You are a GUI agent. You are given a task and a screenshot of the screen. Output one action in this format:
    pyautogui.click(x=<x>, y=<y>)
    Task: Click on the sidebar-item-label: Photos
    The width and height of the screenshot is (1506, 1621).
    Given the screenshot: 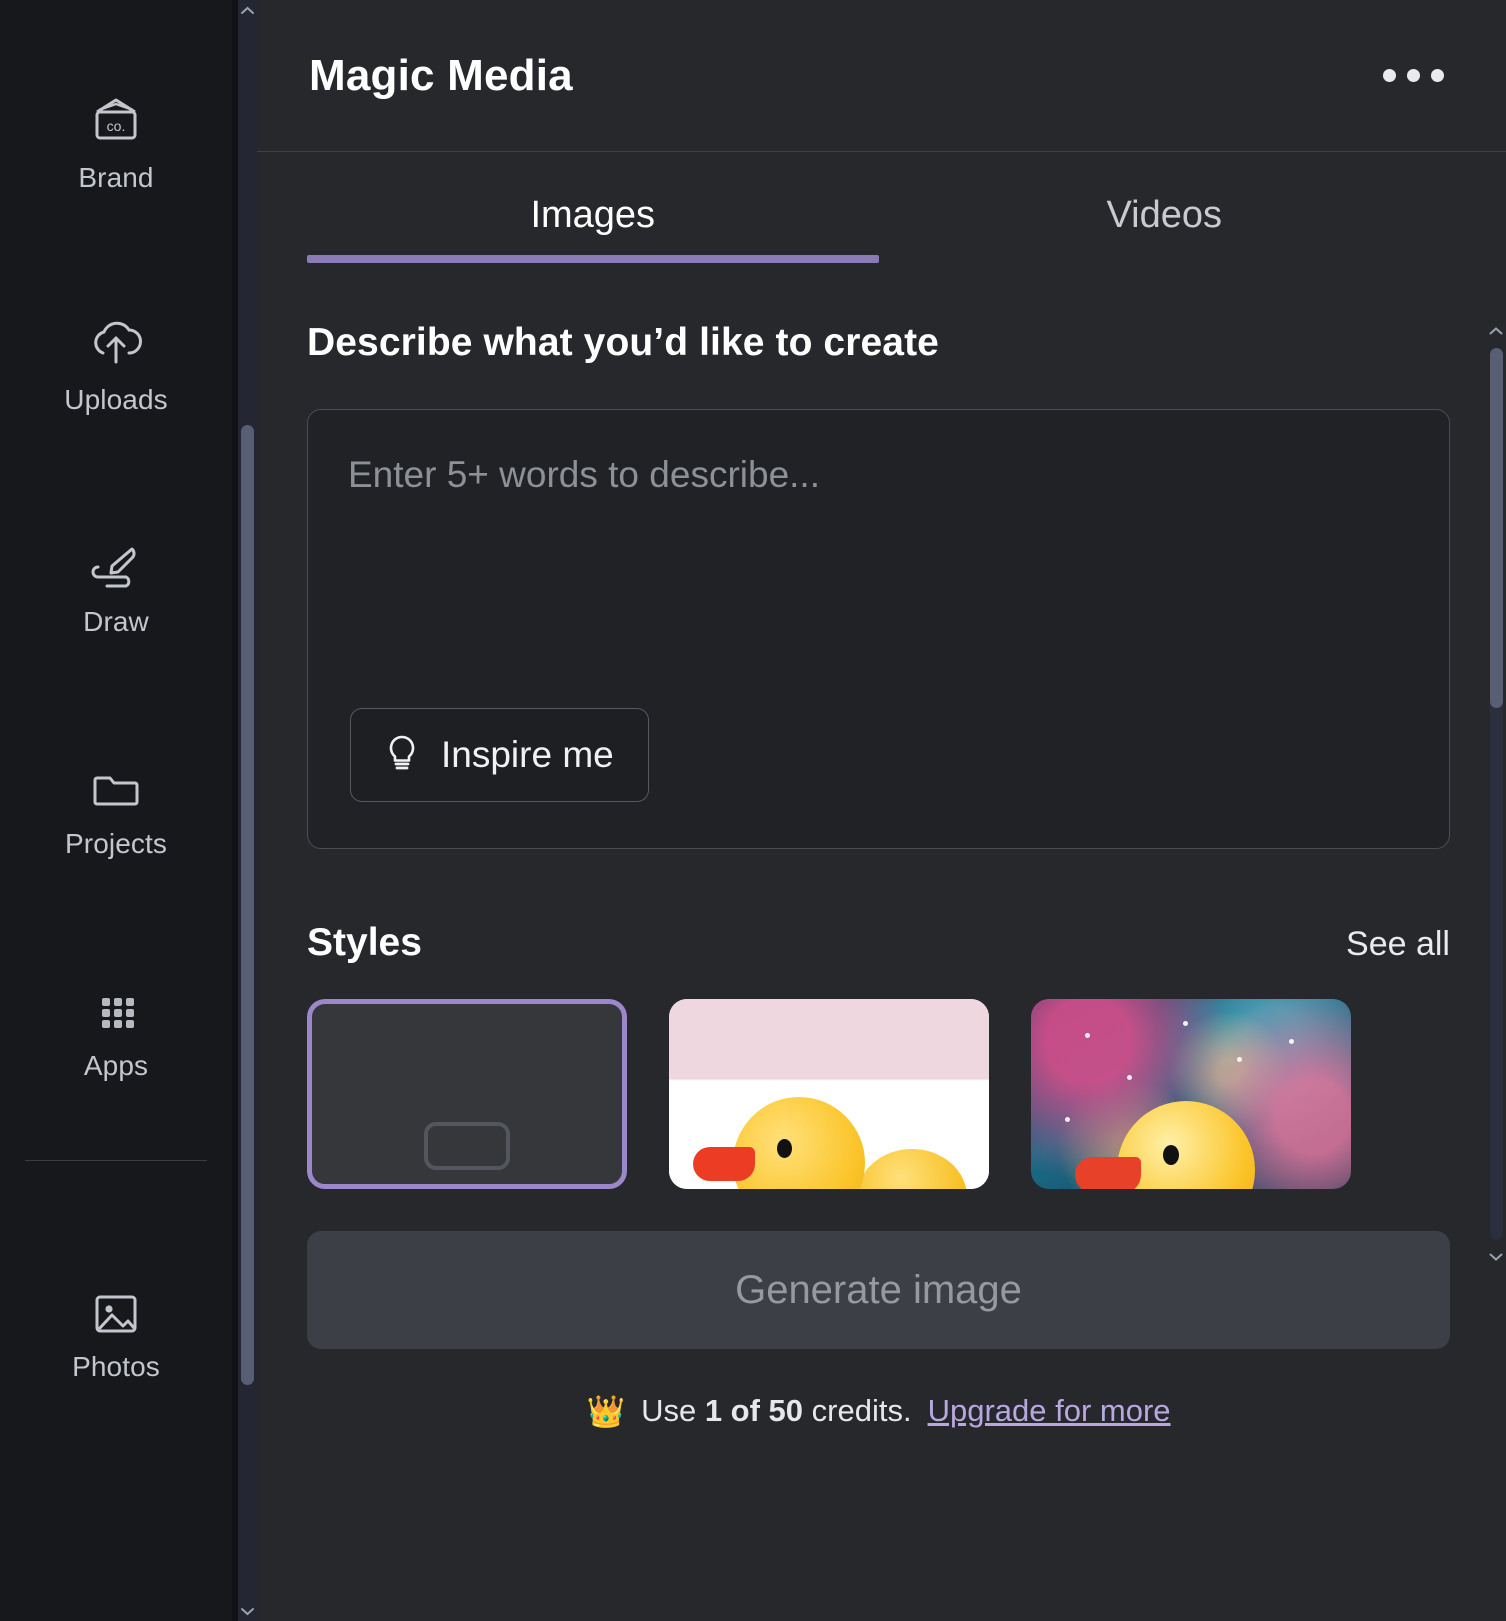 What is the action you would take?
    pyautogui.click(x=116, y=1366)
    